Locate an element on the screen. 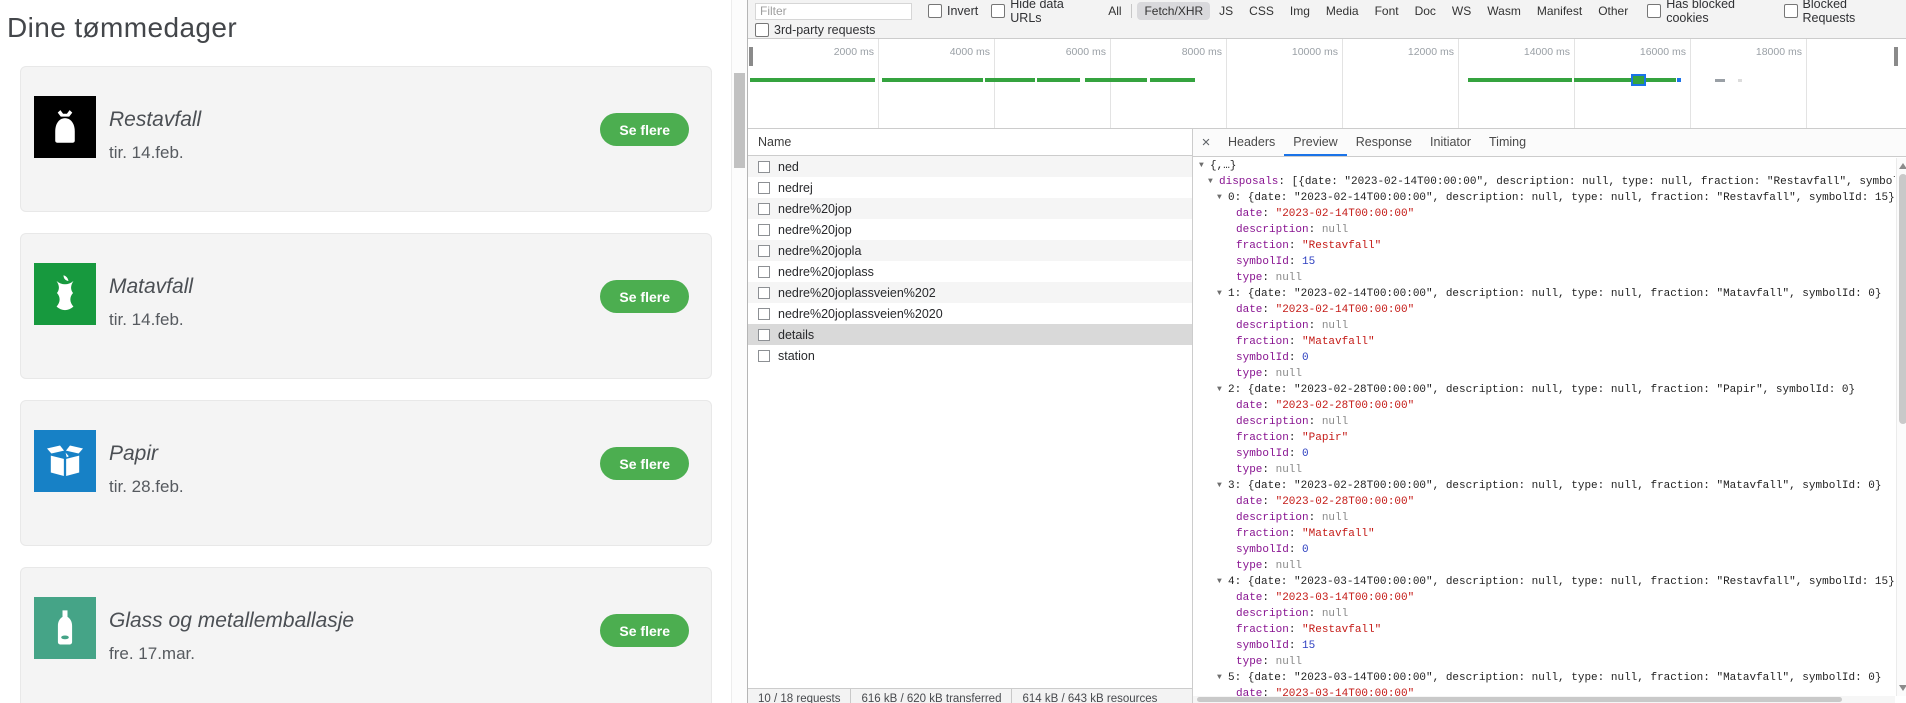 The image size is (1906, 703). overview-right-handle is located at coordinates (1896, 56).